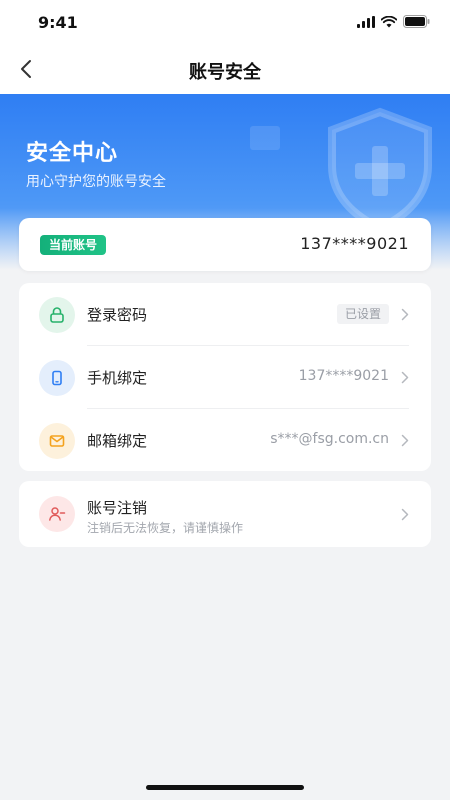  What do you see at coordinates (165, 528) in the screenshot?
I see `account-cancellation-warning: 注销后无法恢复，请谨慎操作` at bounding box center [165, 528].